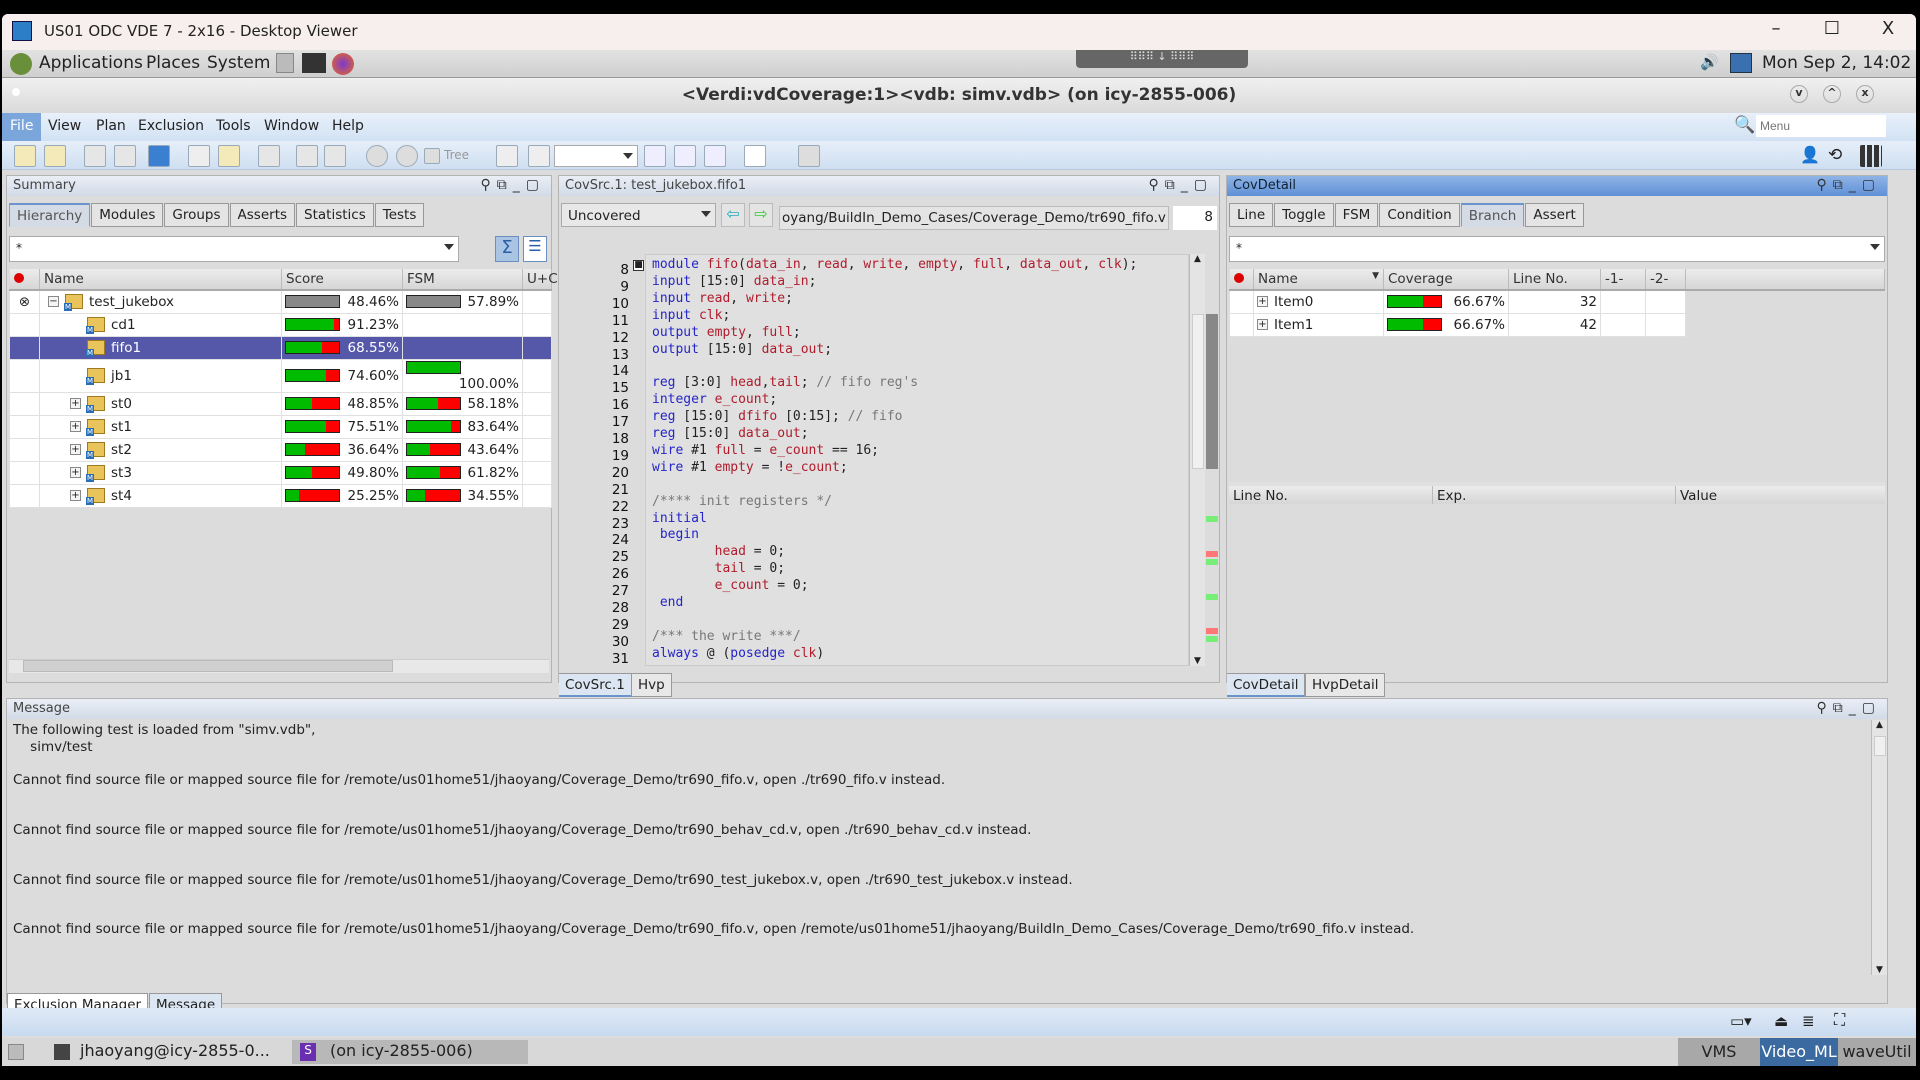 The height and width of the screenshot is (1080, 1920). Describe the element at coordinates (1557, 249) in the screenshot. I see `covdetail-filter: *` at that location.